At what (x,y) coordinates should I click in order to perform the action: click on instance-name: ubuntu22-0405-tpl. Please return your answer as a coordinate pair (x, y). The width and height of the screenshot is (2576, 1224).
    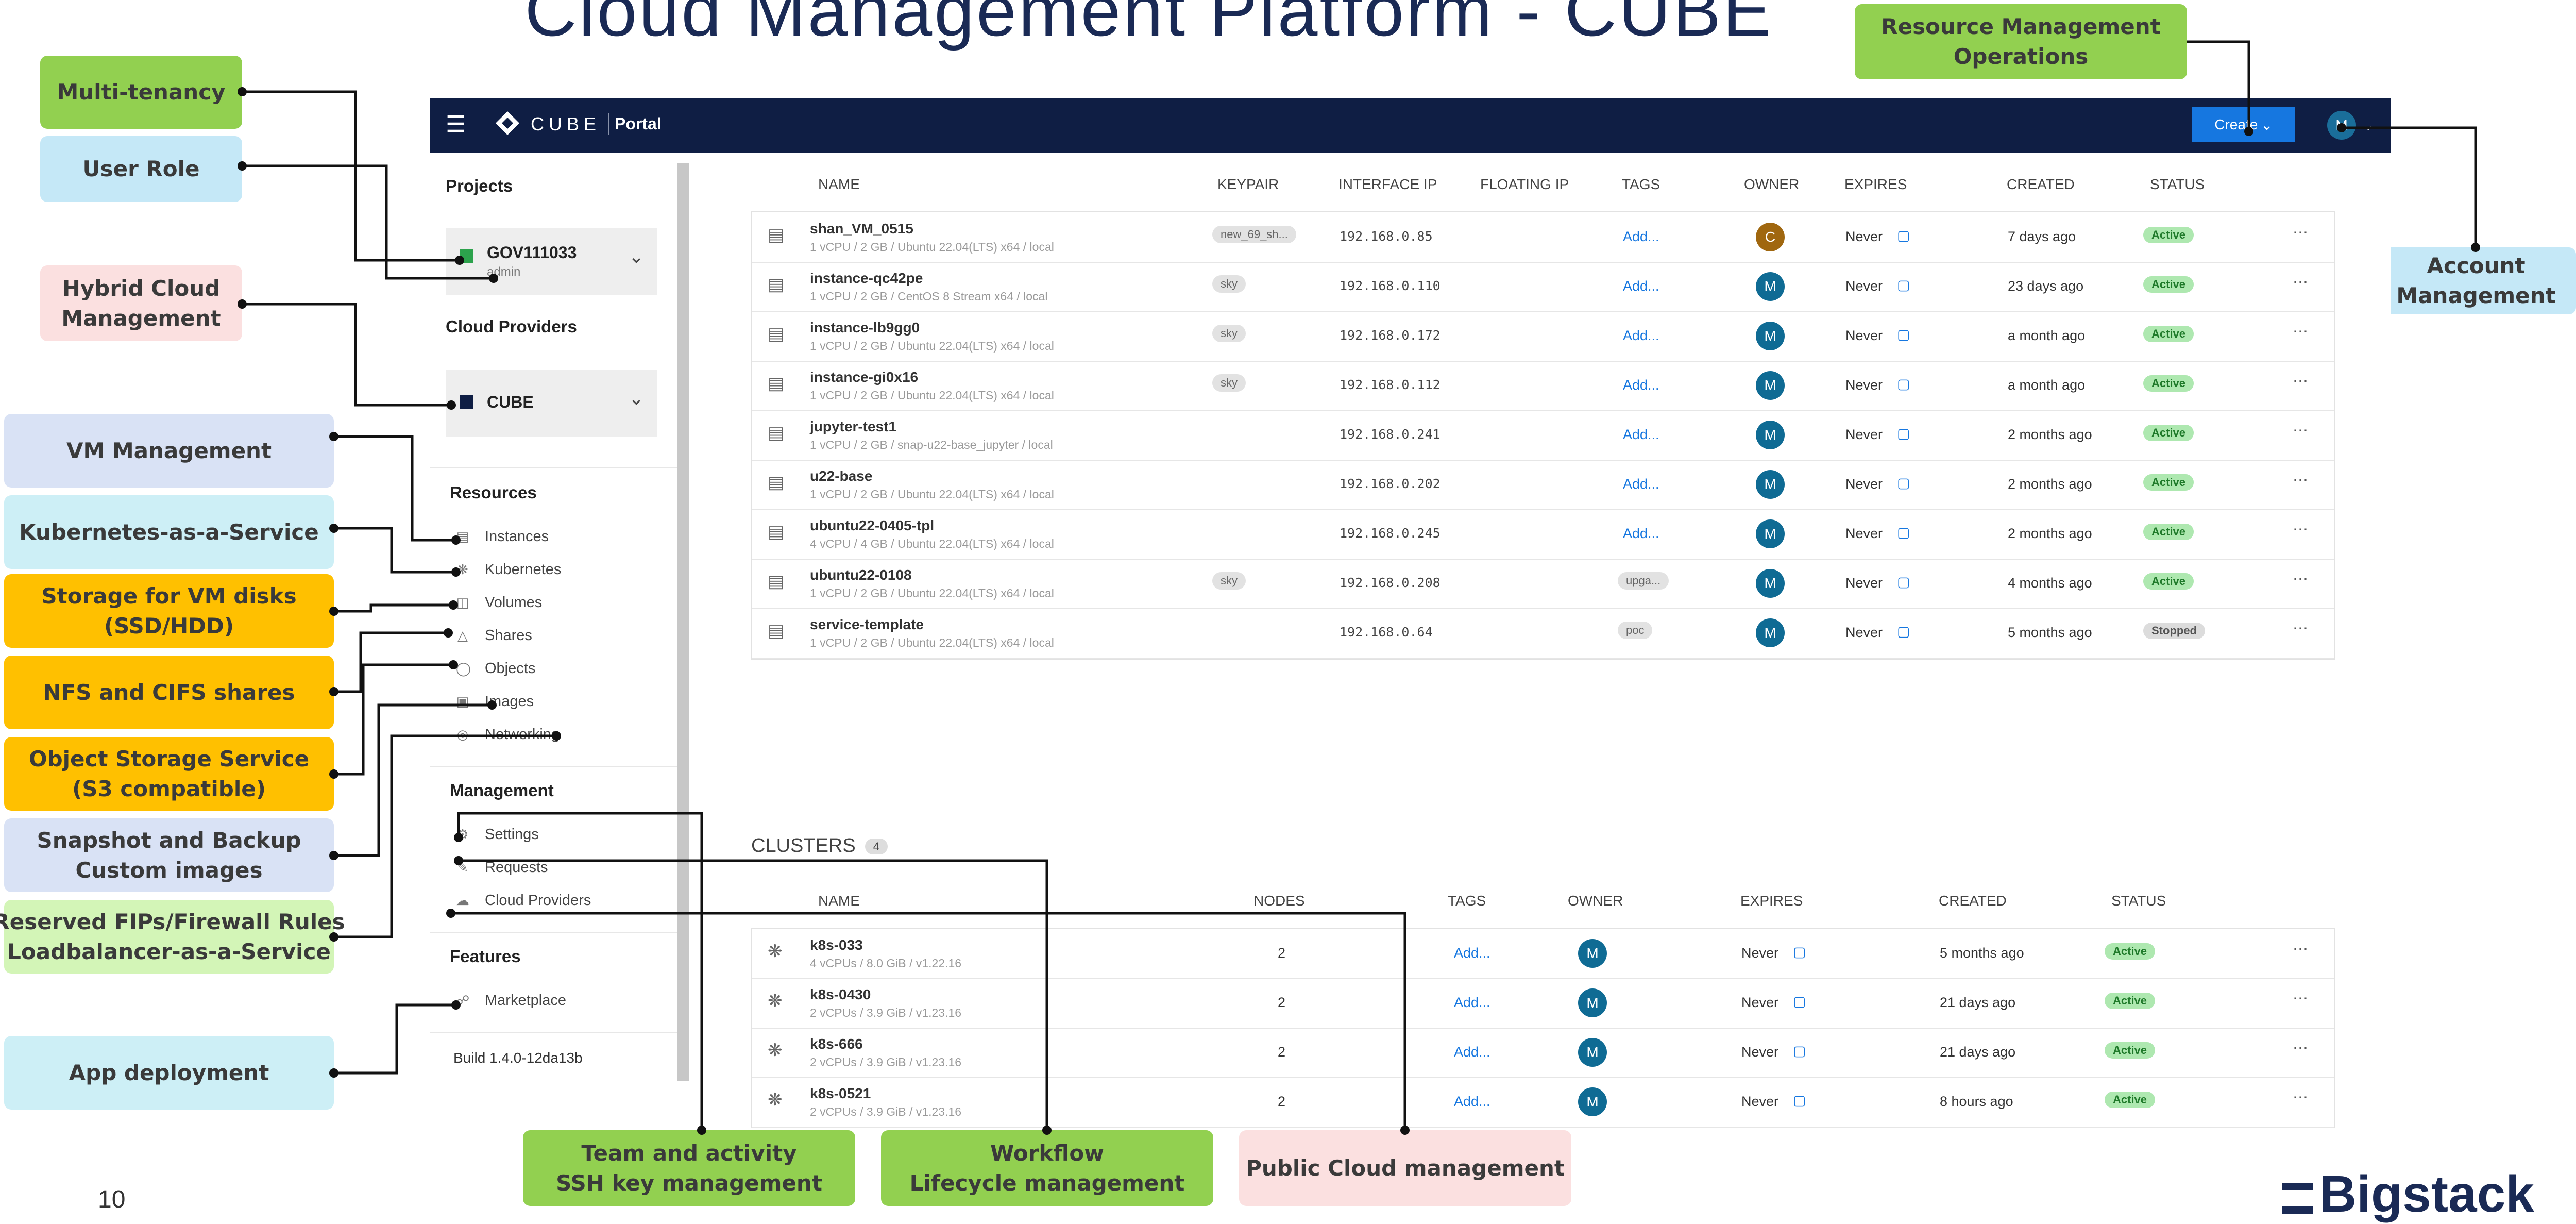
    Looking at the image, I should click on (872, 525).